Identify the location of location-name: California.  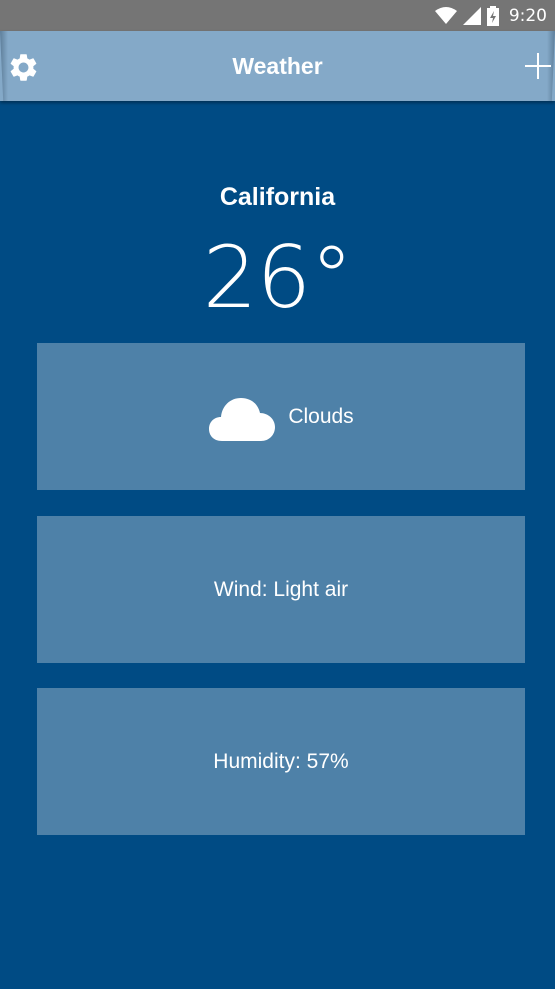
(277, 197).